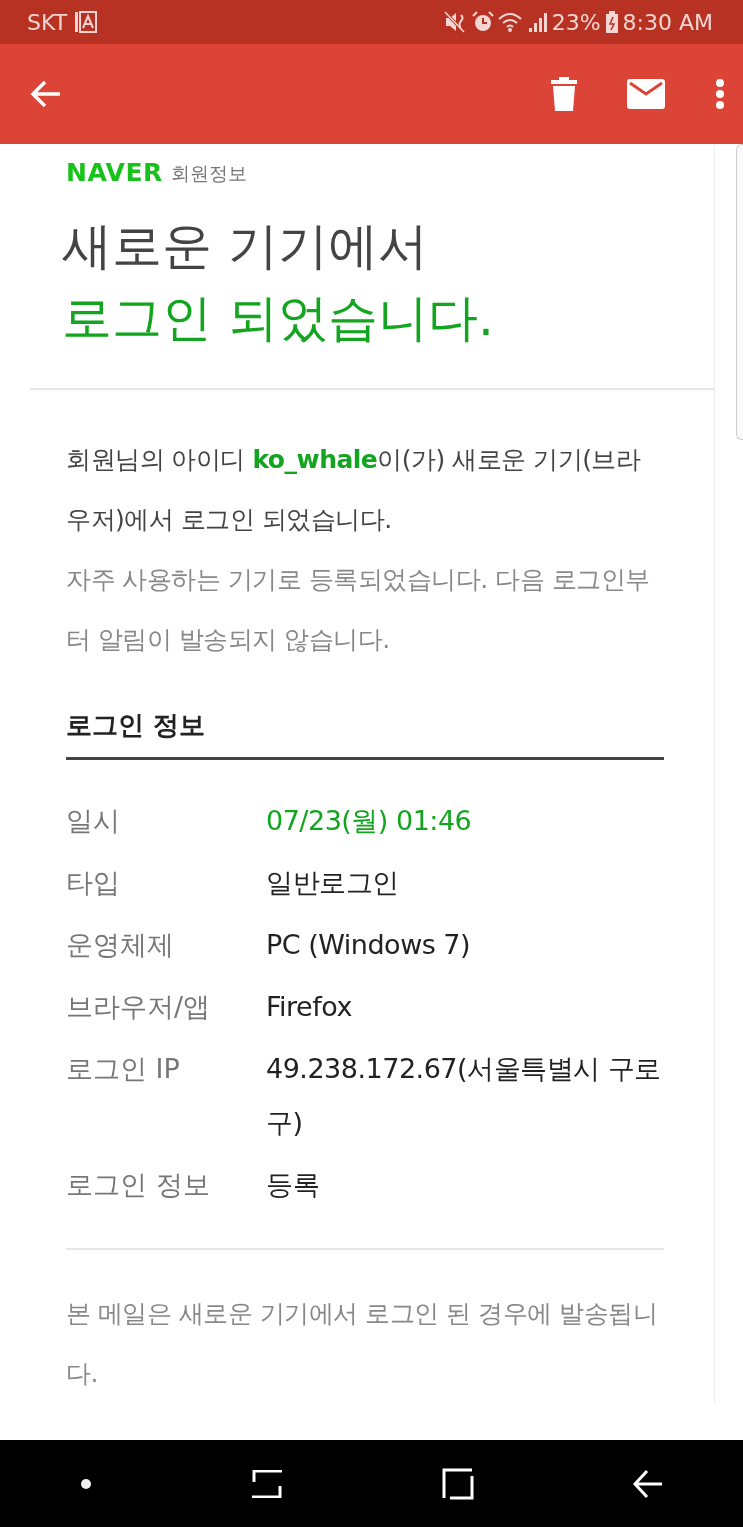  What do you see at coordinates (266, 1483) in the screenshot?
I see `recents-icon` at bounding box center [266, 1483].